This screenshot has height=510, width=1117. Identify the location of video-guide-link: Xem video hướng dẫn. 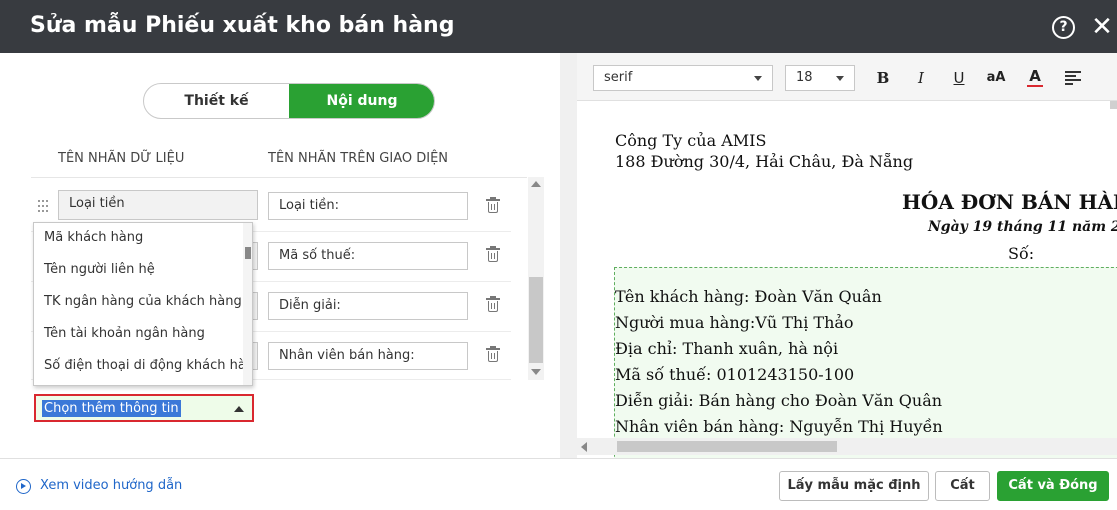
(111, 485).